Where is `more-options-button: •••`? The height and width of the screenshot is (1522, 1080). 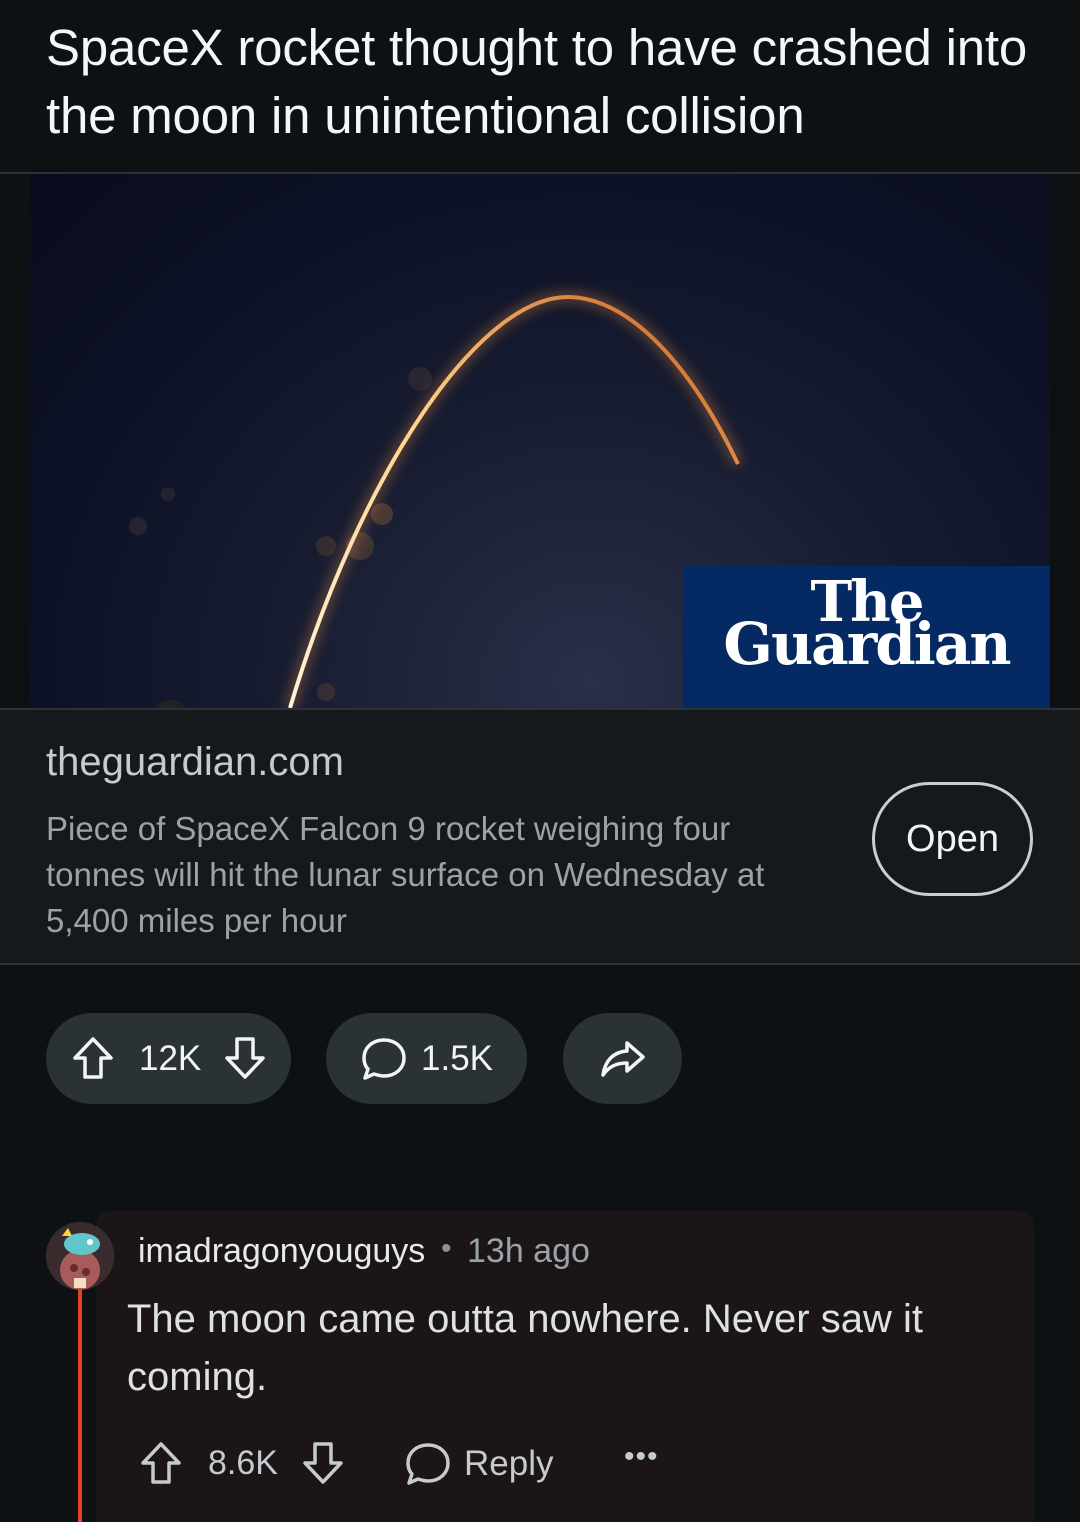 more-options-button: ••• is located at coordinates (641, 1457).